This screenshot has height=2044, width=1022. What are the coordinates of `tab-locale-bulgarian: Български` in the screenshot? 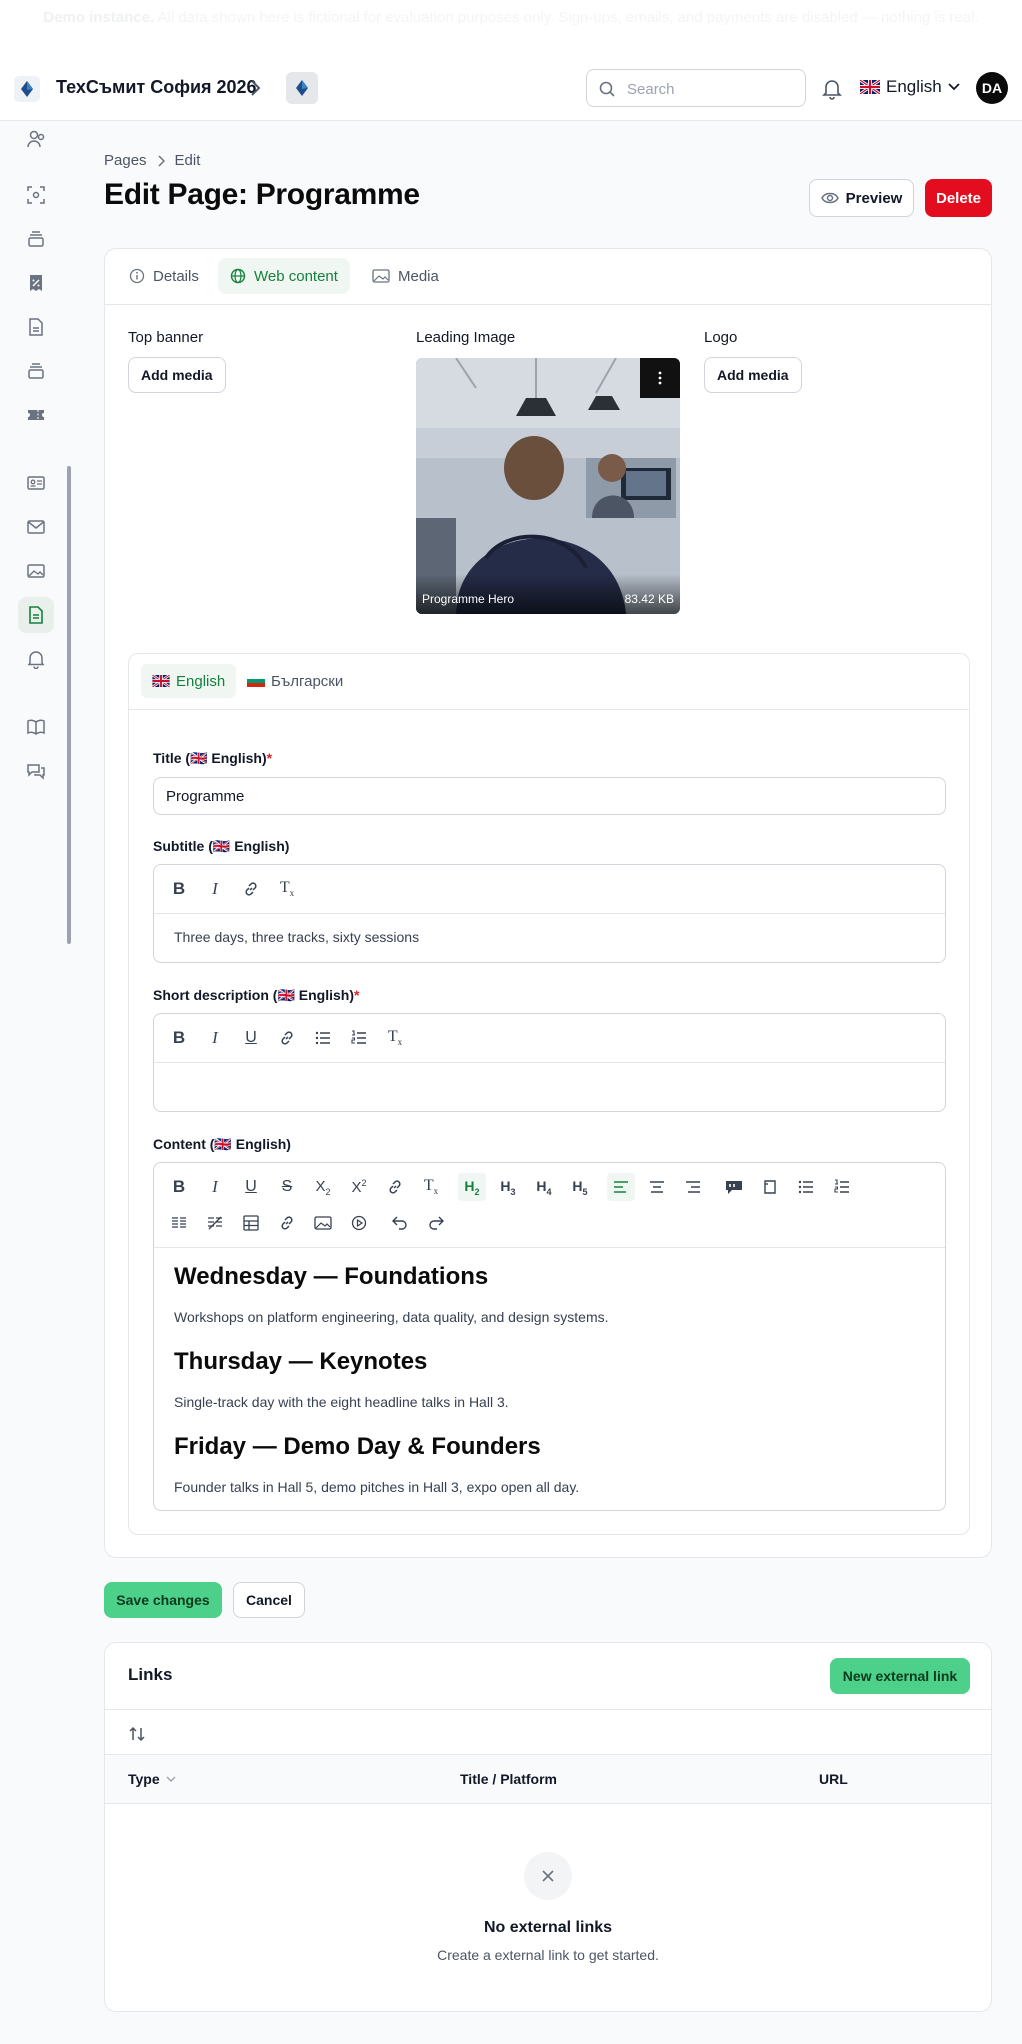 It's located at (295, 681).